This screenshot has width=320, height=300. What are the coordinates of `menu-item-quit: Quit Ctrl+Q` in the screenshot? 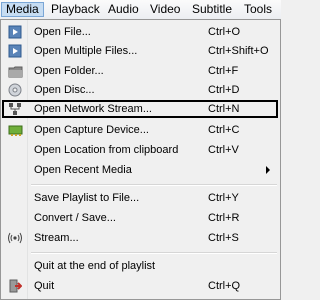 It's located at (140, 286).